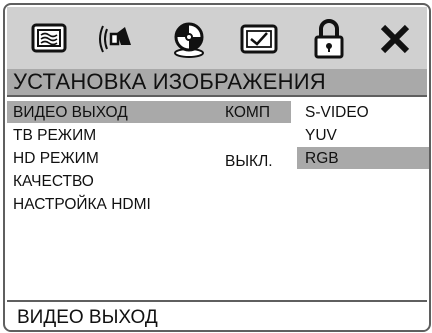 The width and height of the screenshot is (432, 333). Describe the element at coordinates (56, 158) in the screenshot. I see `menu-item-label: HD РЕЖИМ` at that location.